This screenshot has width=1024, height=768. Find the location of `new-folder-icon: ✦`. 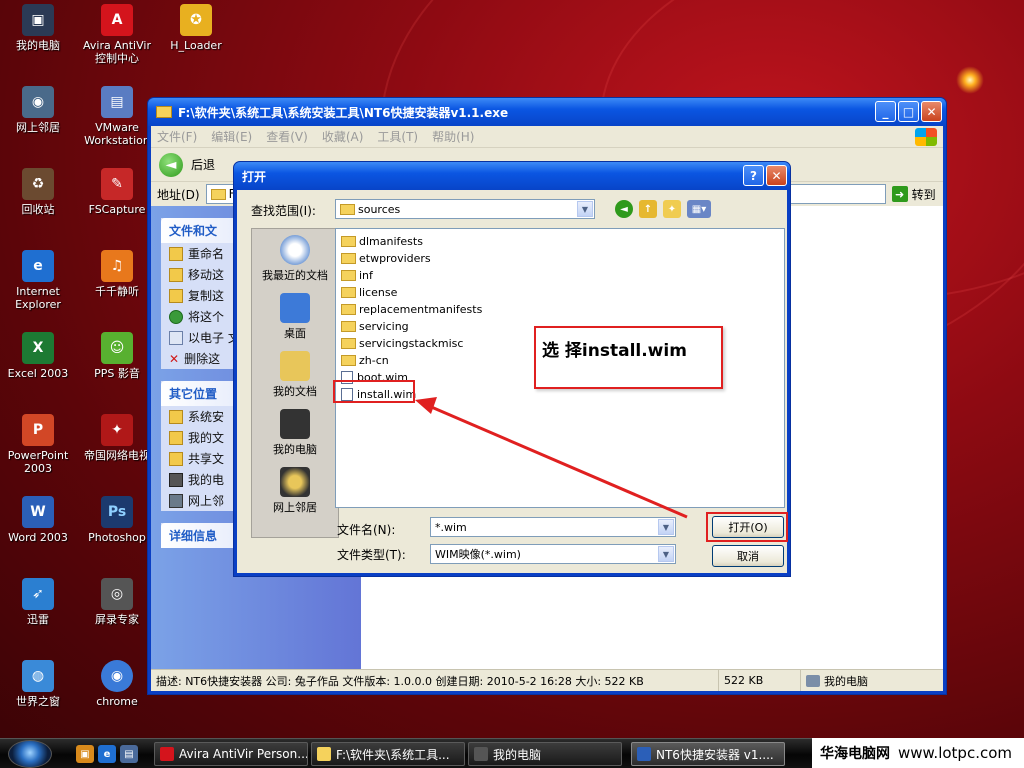

new-folder-icon: ✦ is located at coordinates (672, 209).